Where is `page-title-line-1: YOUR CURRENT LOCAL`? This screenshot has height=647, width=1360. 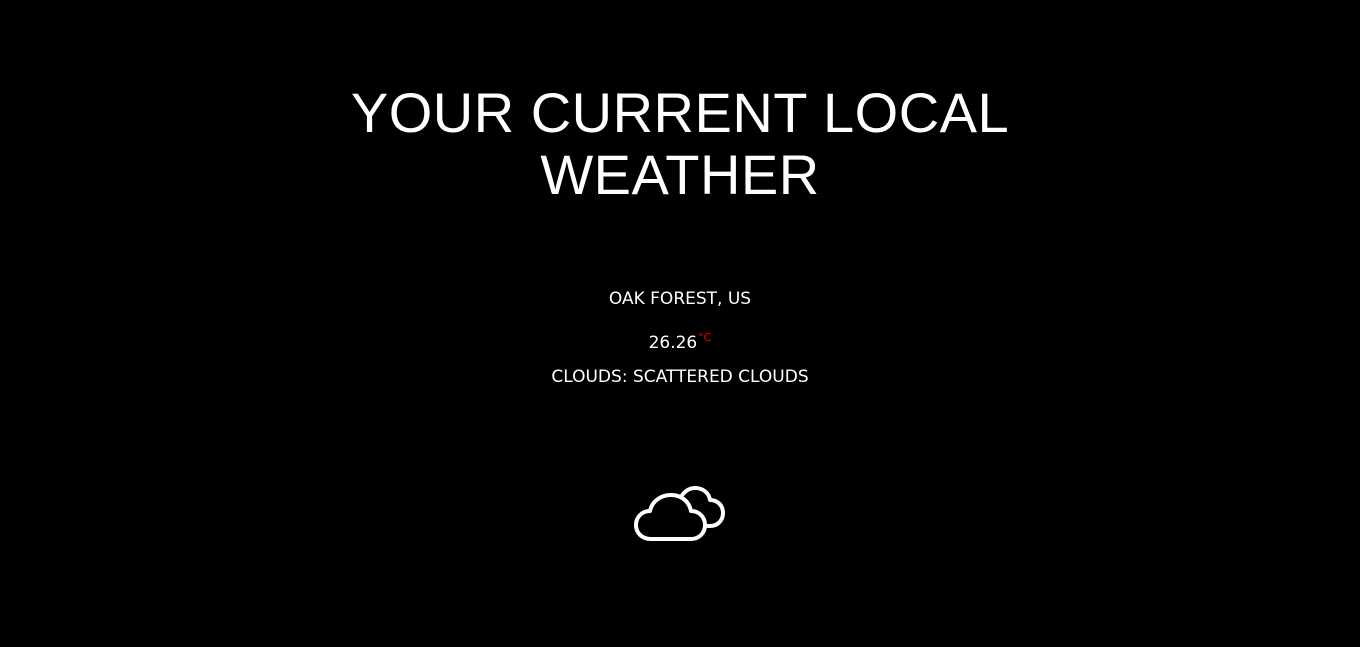 page-title-line-1: YOUR CURRENT LOCAL is located at coordinates (680, 112).